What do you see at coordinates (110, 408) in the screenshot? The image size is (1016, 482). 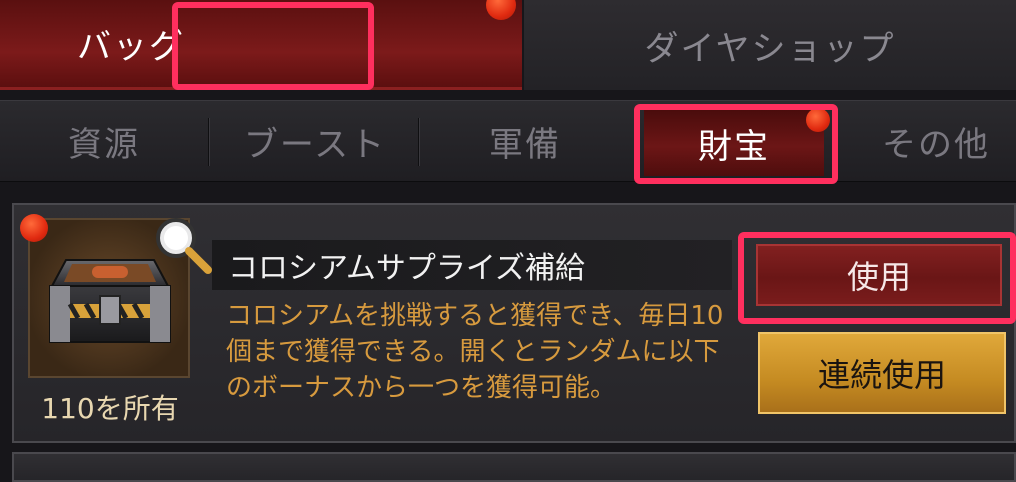 I see `owned-count: 110を所有` at bounding box center [110, 408].